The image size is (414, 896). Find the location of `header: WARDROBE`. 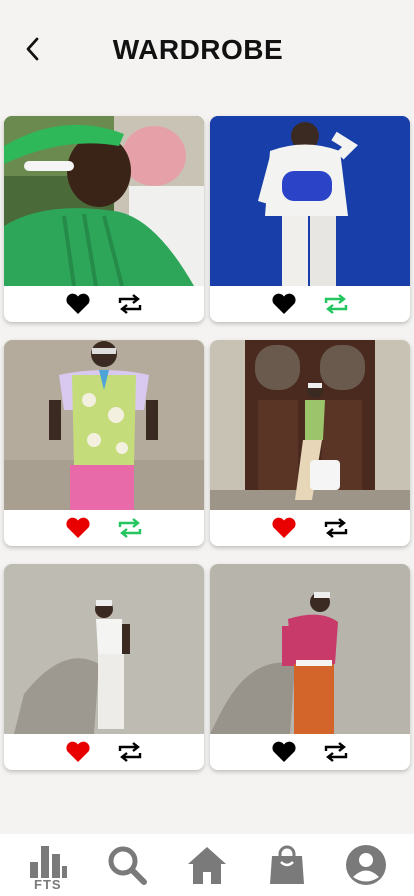

header: WARDROBE is located at coordinates (207, 50).